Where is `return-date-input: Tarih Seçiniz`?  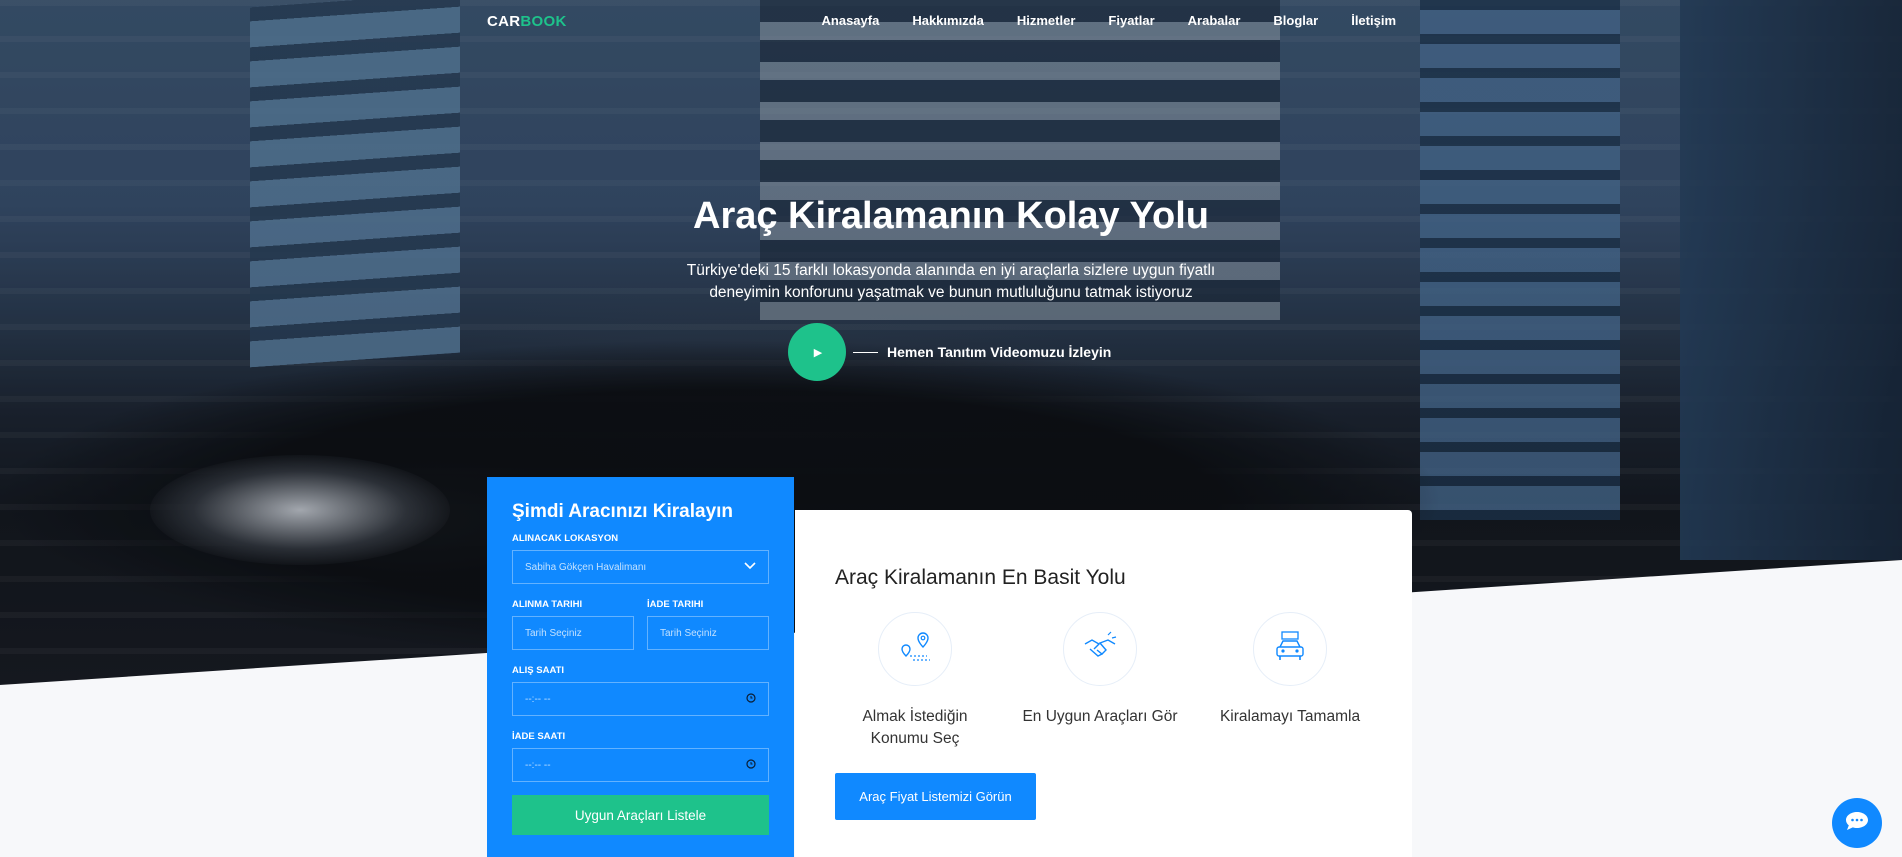
return-date-input: Tarih Seçiniz is located at coordinates (708, 633).